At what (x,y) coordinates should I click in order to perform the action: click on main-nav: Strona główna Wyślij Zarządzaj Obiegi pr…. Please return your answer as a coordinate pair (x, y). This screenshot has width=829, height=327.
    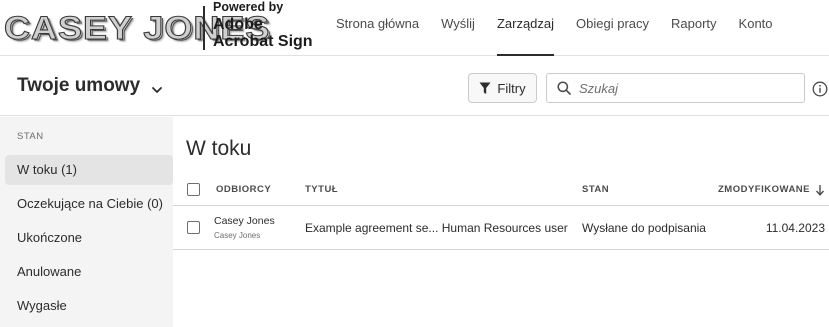
    Looking at the image, I should click on (554, 28).